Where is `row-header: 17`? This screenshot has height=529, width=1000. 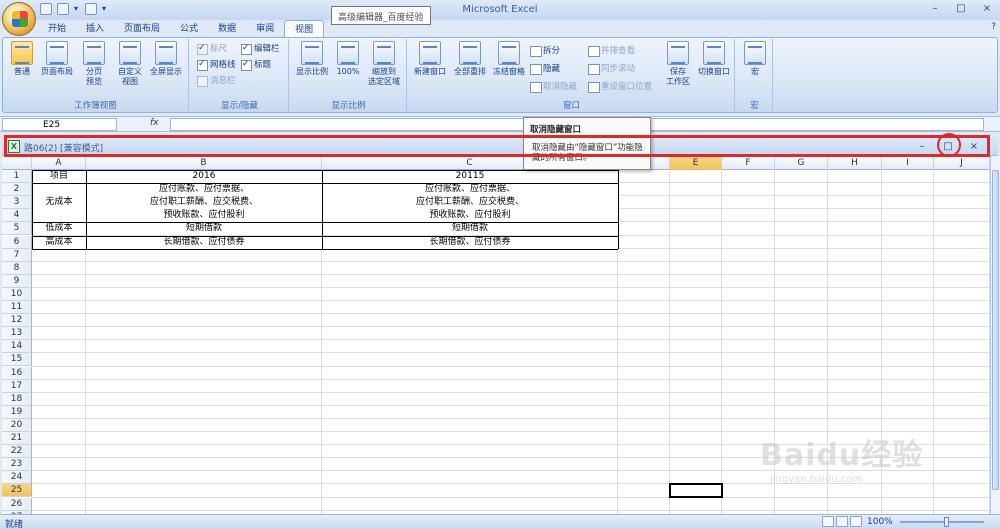
row-header: 17 is located at coordinates (17, 386).